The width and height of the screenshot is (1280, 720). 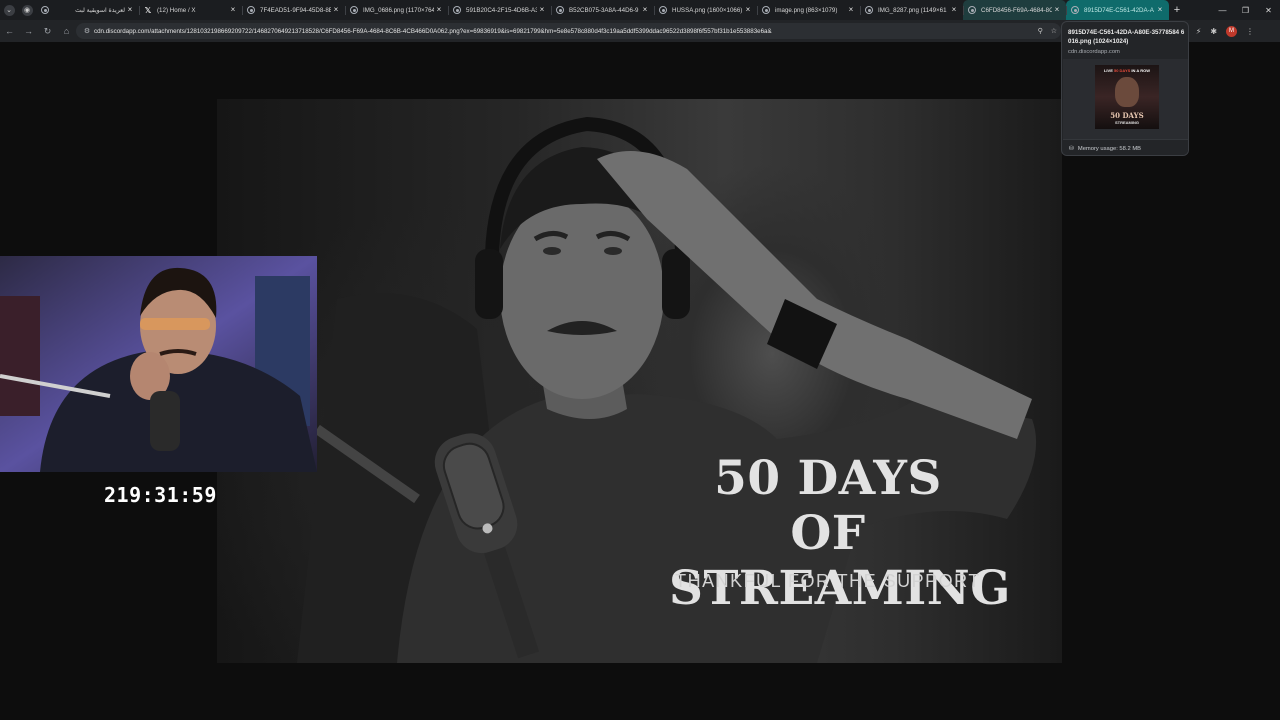 I want to click on thumbnail-top-live: LIVE, so click(x=1108, y=70).